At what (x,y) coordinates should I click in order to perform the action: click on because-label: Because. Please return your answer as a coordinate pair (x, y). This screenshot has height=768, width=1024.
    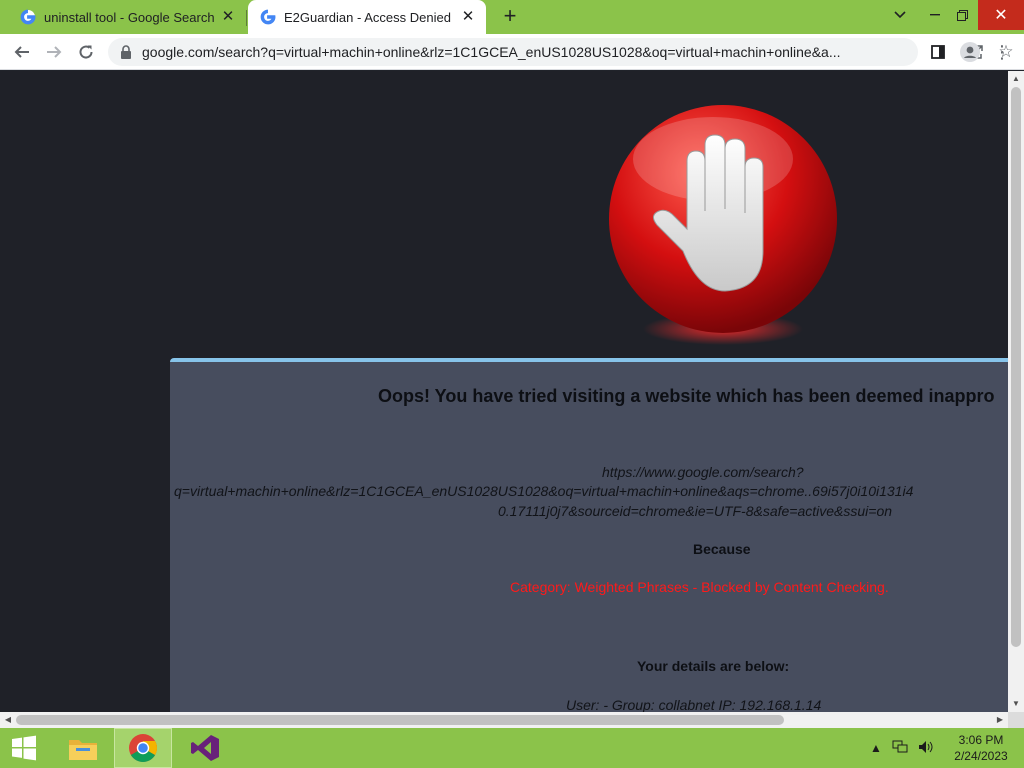
    Looking at the image, I should click on (722, 549).